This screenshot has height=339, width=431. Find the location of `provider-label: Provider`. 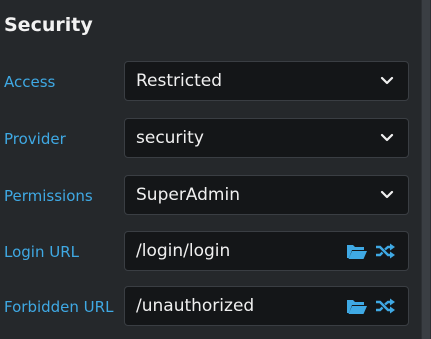

provider-label: Provider is located at coordinates (35, 139).